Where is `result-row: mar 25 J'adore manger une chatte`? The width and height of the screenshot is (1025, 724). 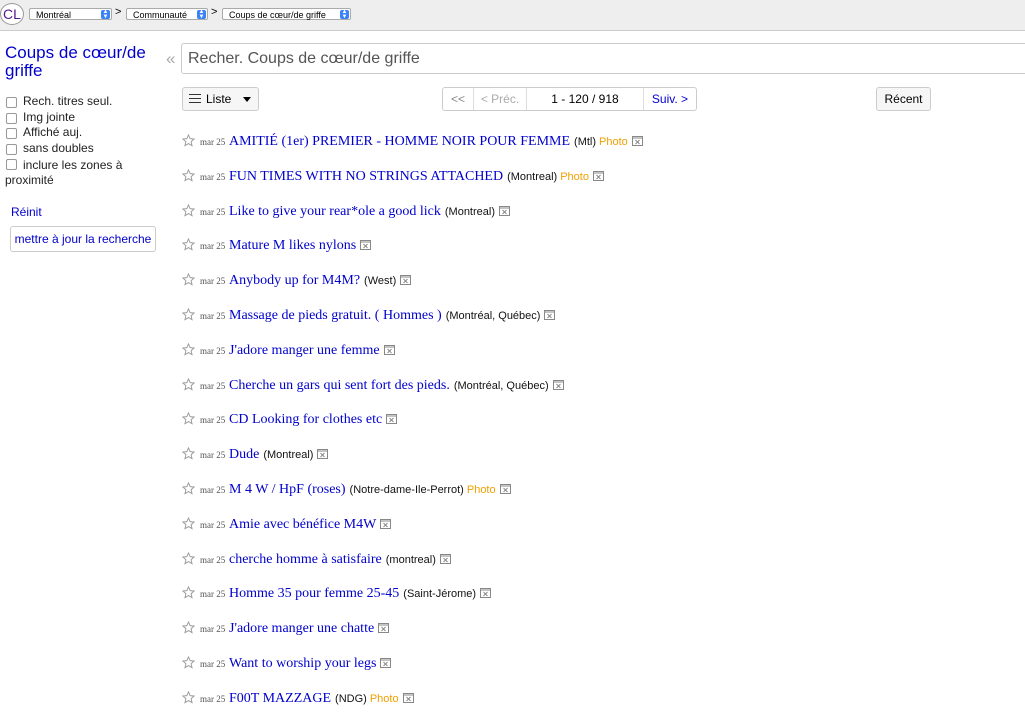
result-row: mar 25 J'adore manger une chatte is located at coordinates (601, 636).